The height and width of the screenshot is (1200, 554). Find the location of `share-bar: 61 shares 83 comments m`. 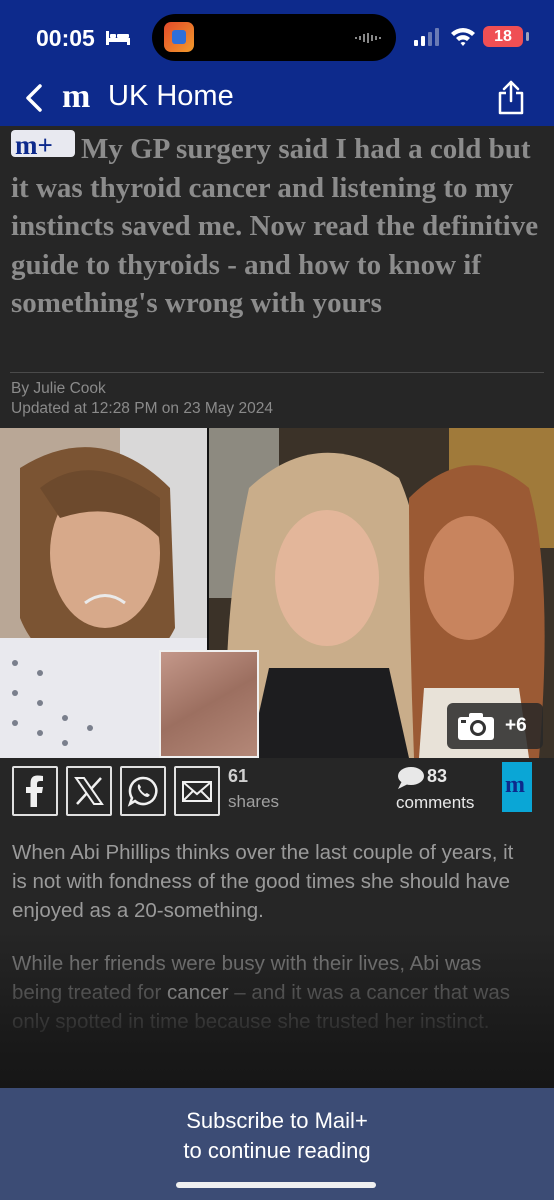

share-bar: 61 shares 83 comments m is located at coordinates (277, 796).